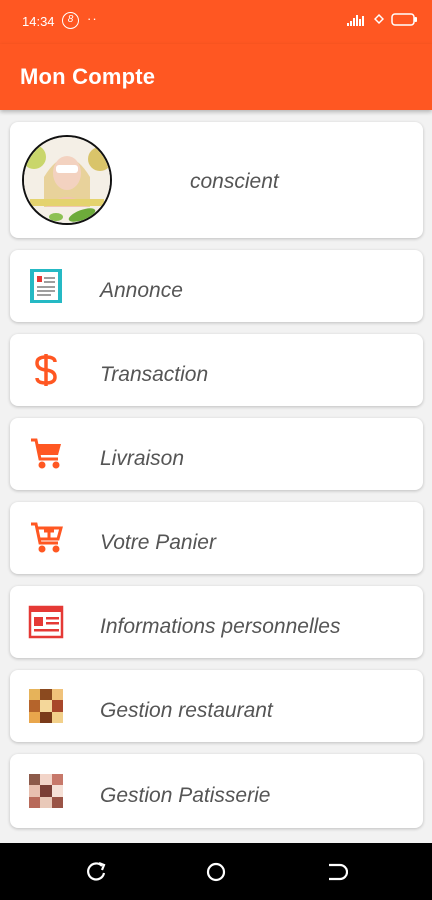  Describe the element at coordinates (46, 622) in the screenshot. I see `id-card-icon` at that location.